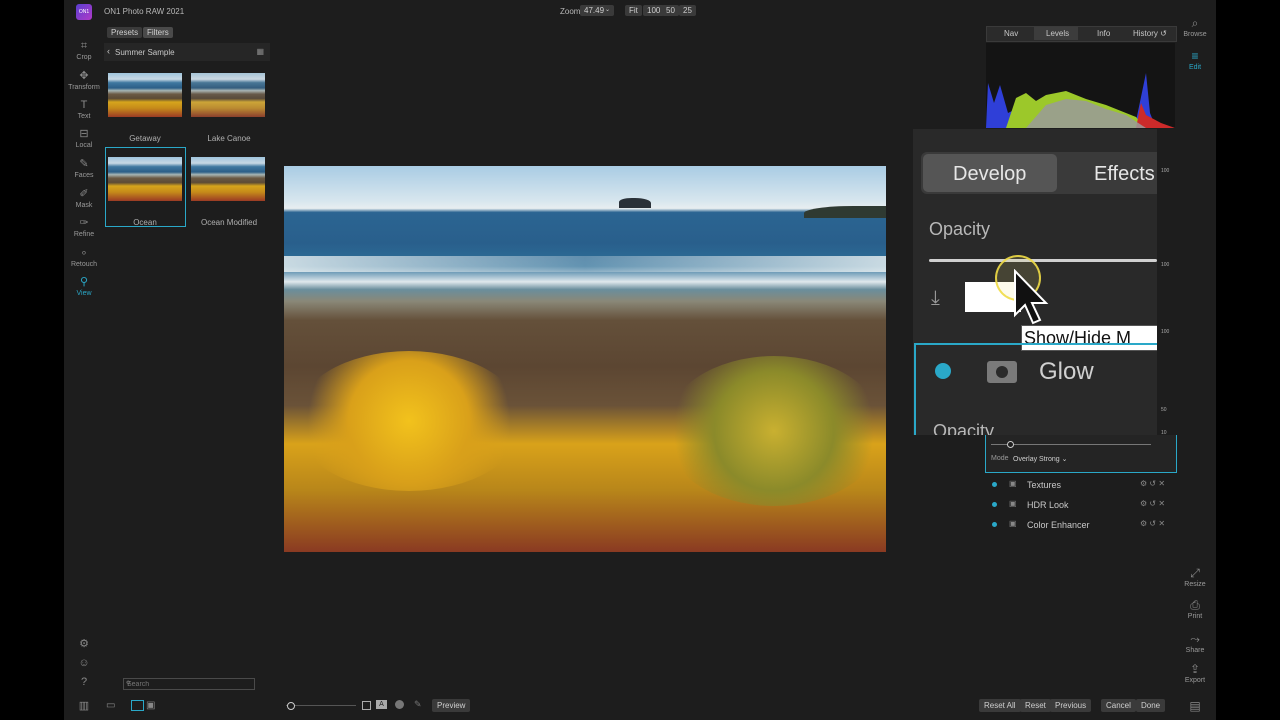  Describe the element at coordinates (943, 371) in the screenshot. I see `glow-visibility-dot` at that location.